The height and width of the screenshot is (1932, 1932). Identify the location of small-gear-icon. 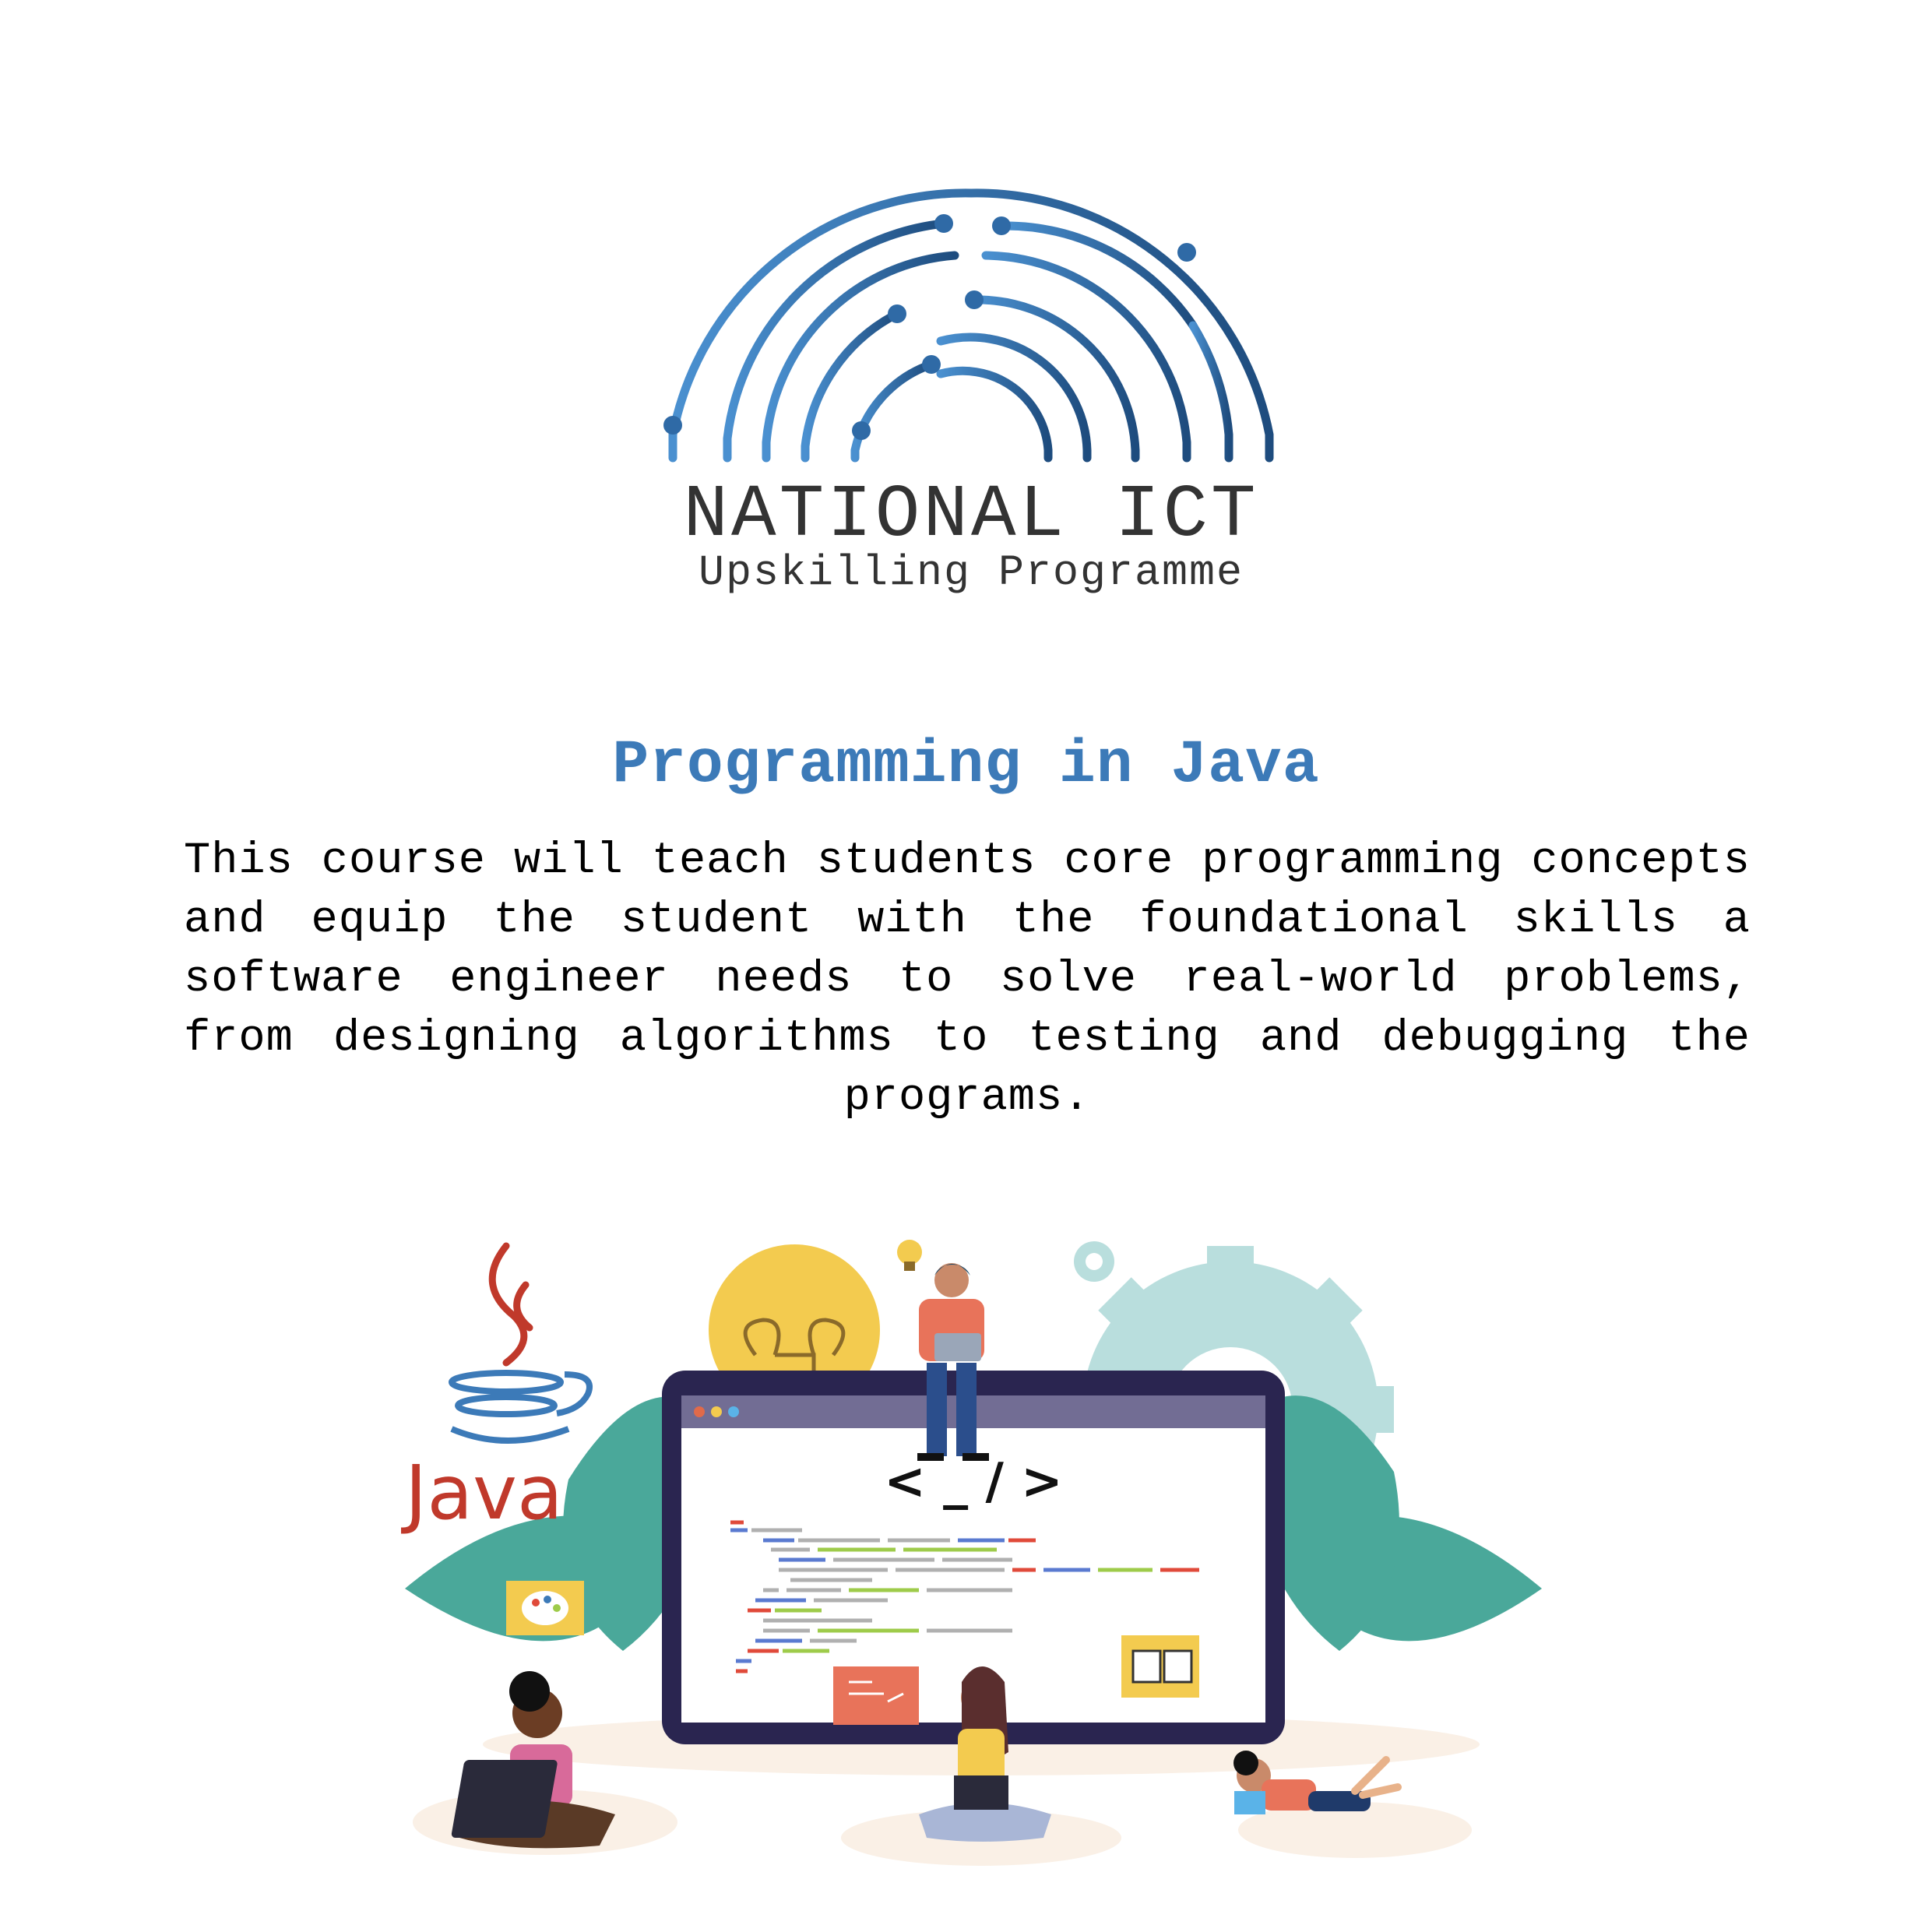
(1094, 1261).